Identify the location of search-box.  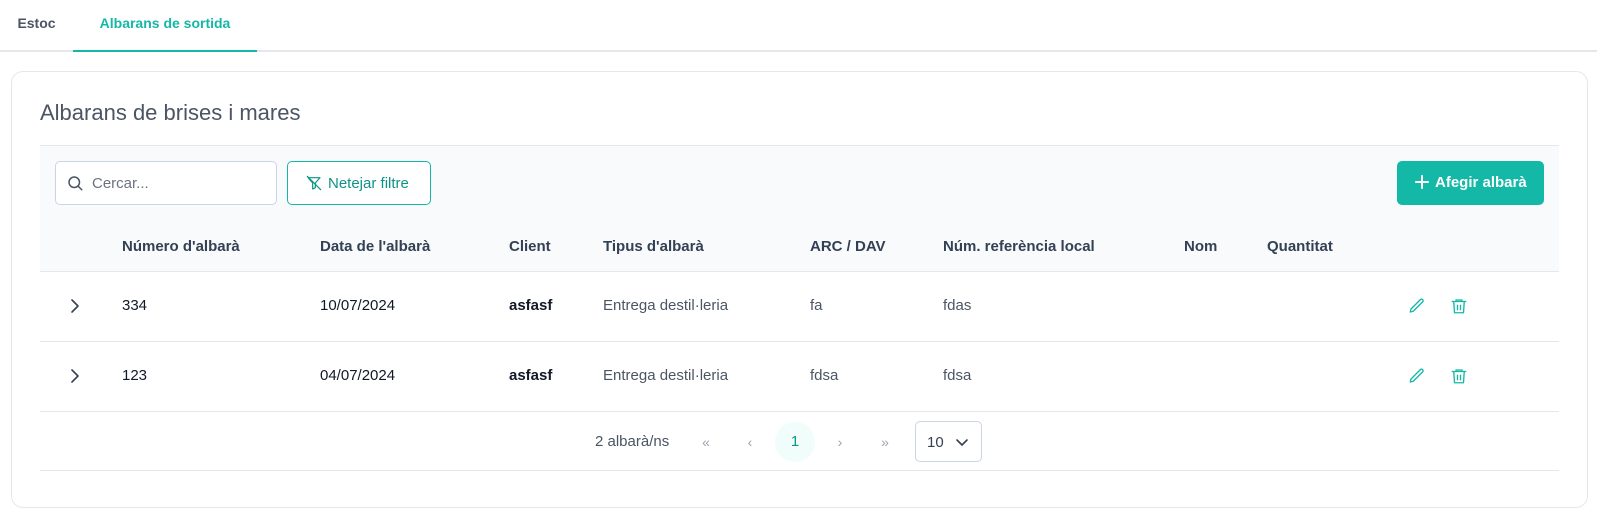
(166, 183).